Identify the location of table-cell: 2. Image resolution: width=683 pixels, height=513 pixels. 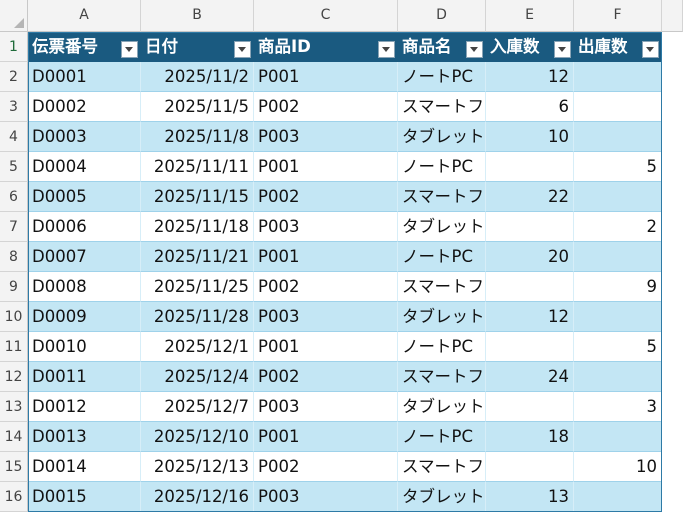
(618, 227).